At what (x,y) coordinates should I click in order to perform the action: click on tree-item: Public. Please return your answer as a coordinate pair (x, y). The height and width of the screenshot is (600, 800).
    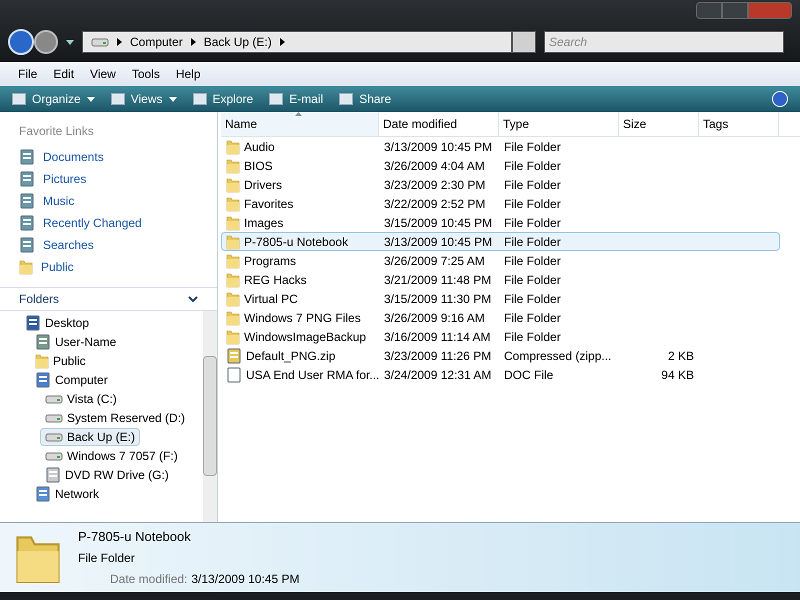
    Looking at the image, I should click on (60, 361).